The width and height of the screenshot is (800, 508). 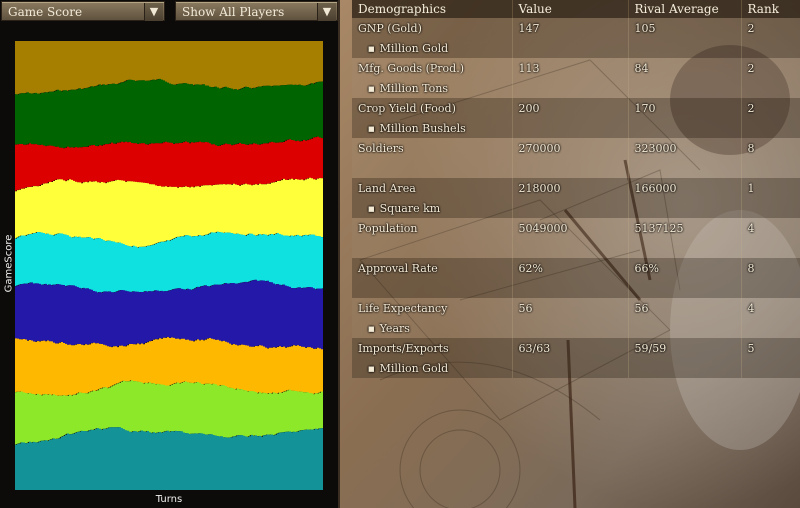 What do you see at coordinates (169, 262) in the screenshot?
I see `player-score-band` at bounding box center [169, 262].